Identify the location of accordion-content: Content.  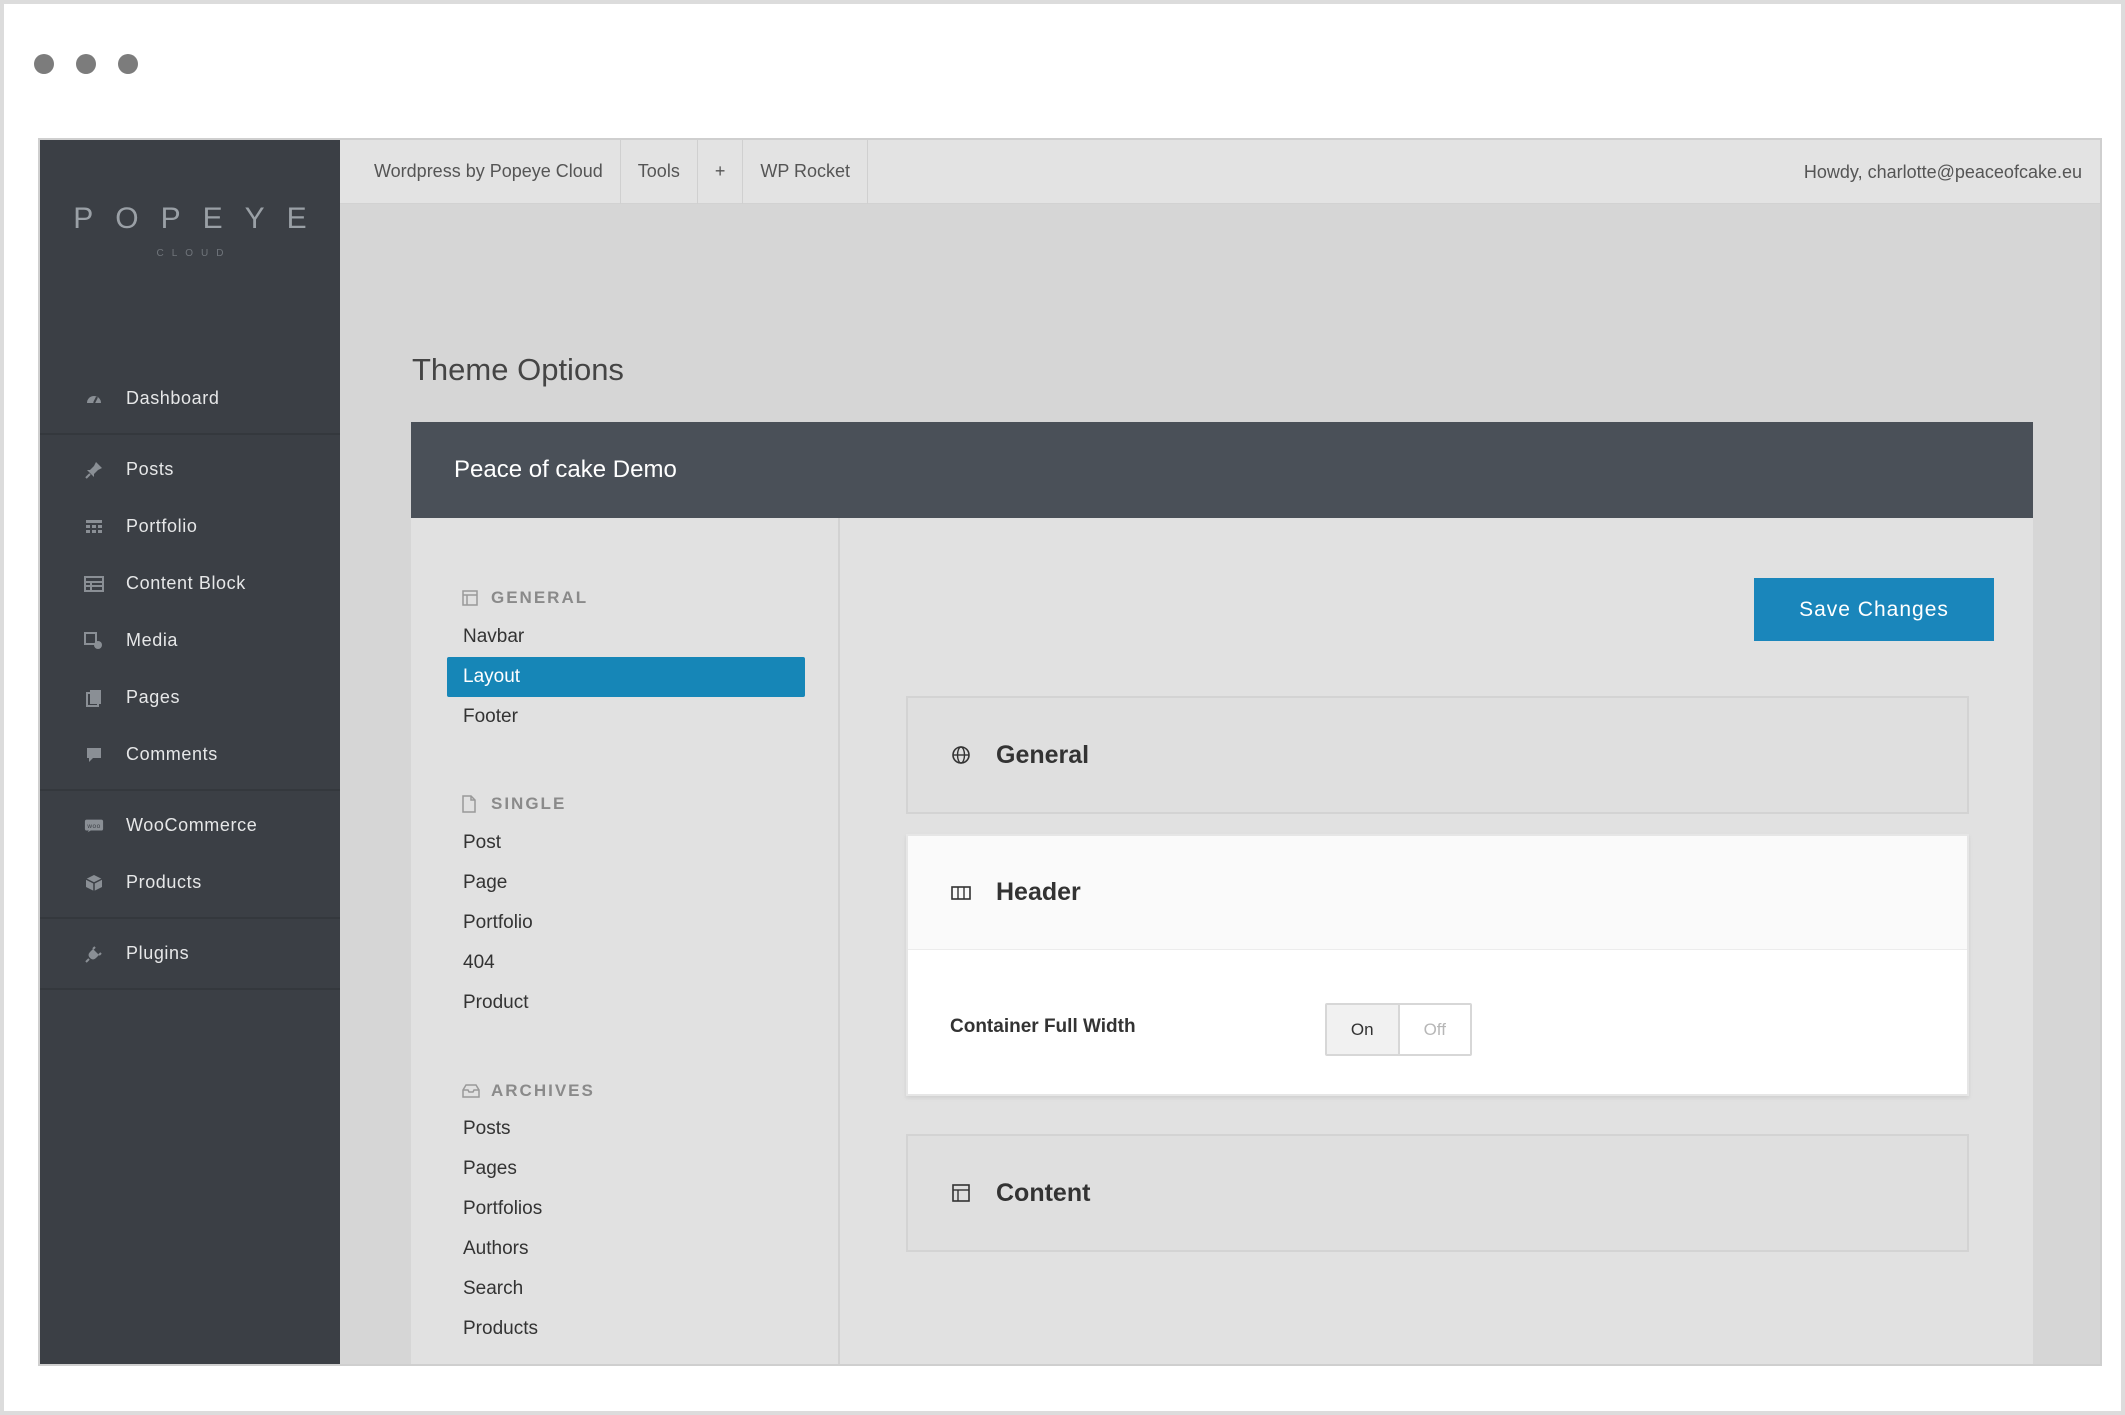
(1437, 1193).